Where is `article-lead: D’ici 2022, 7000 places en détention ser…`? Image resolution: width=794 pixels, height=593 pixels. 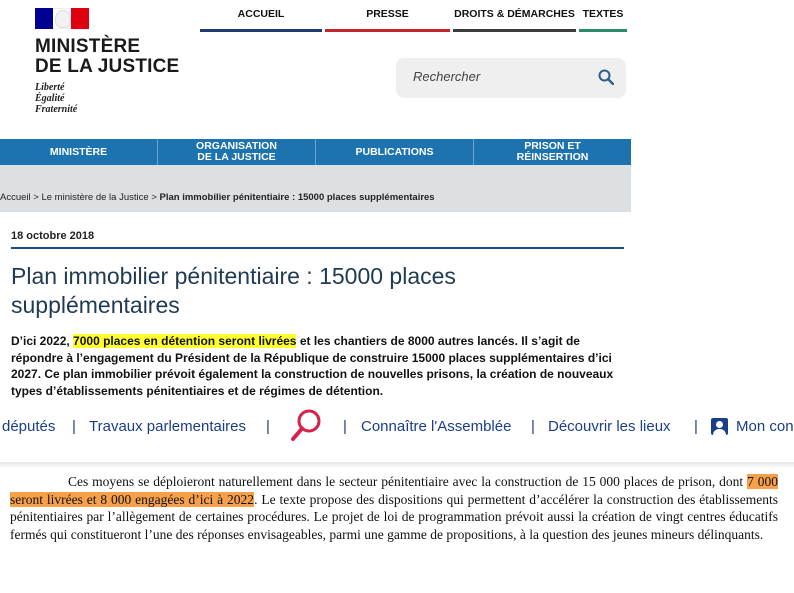 article-lead: D’ici 2022, 7000 places en détention ser… is located at coordinates (317, 366).